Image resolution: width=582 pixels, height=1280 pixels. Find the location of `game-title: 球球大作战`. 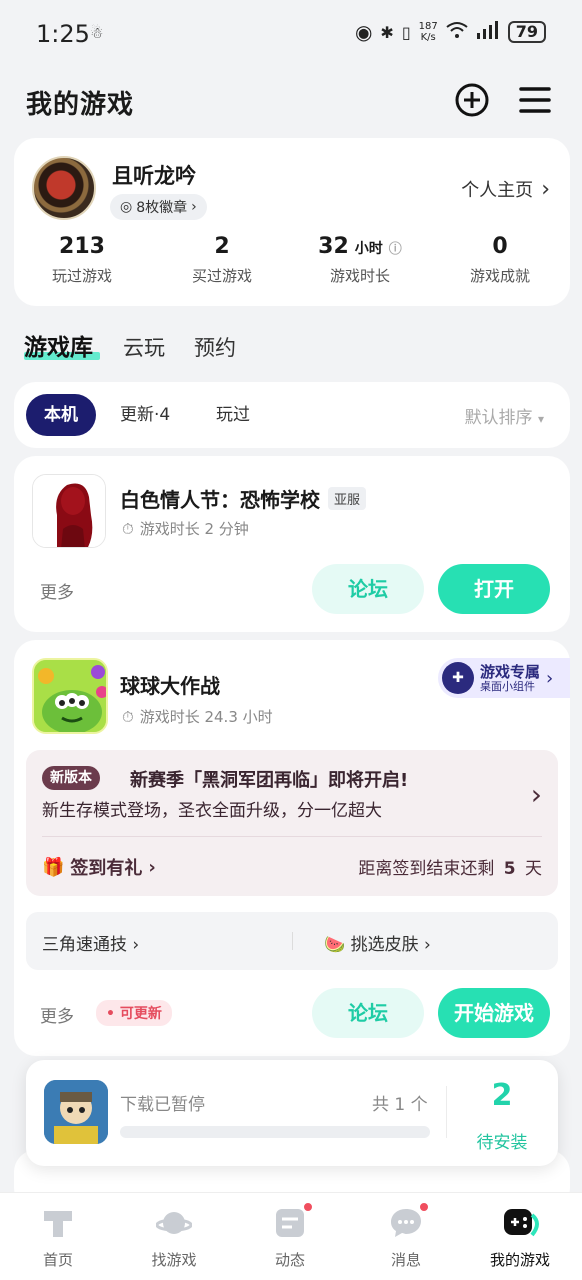

game-title: 球球大作战 is located at coordinates (170, 684).